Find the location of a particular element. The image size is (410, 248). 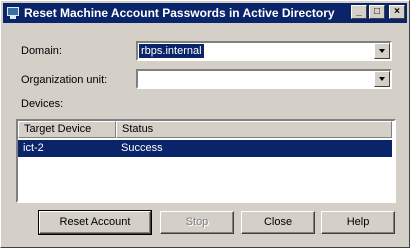

reset-account-button: Reset Account is located at coordinates (95, 222).